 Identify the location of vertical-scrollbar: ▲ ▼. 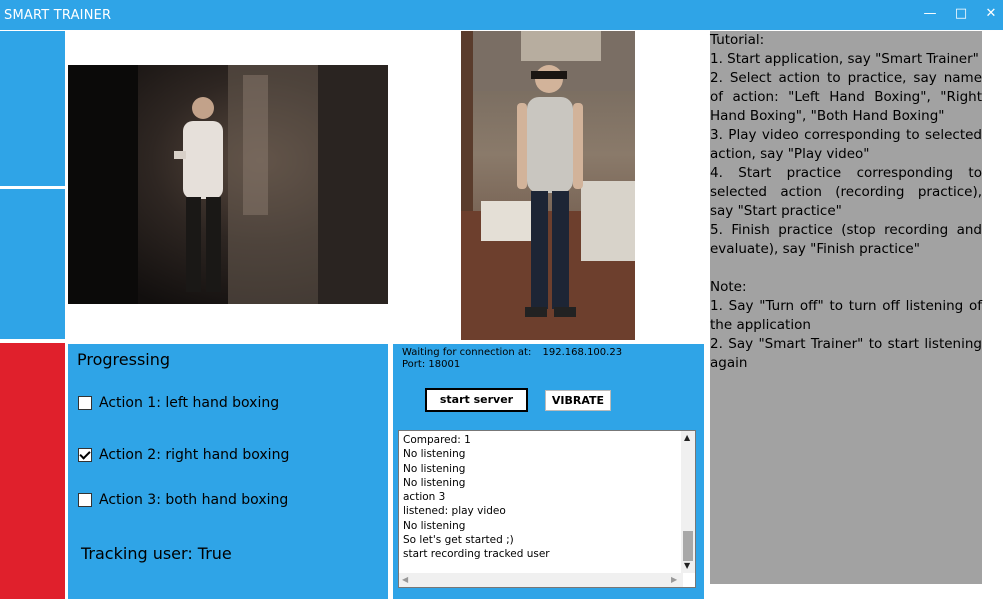
(688, 502).